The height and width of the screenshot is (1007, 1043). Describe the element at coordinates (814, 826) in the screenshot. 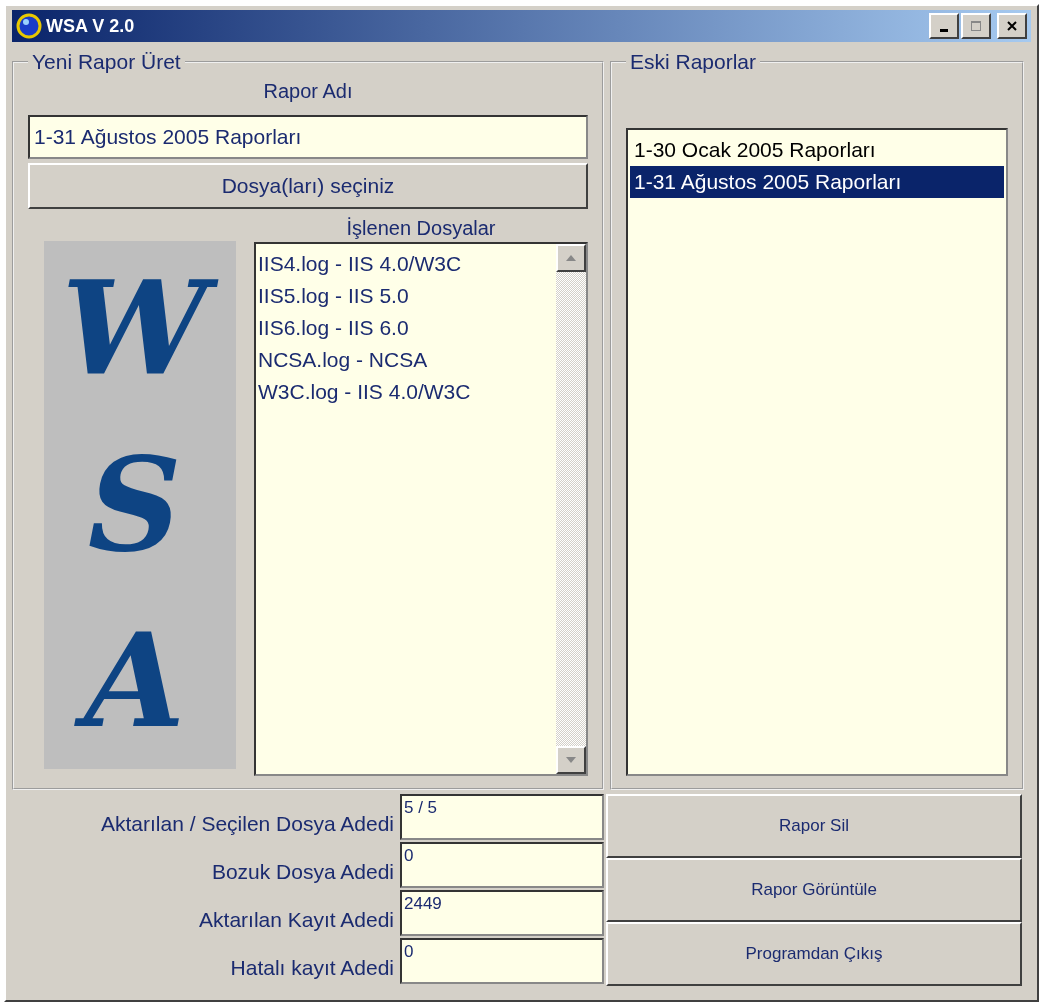

I see `action-button: Rapor Sil` at that location.